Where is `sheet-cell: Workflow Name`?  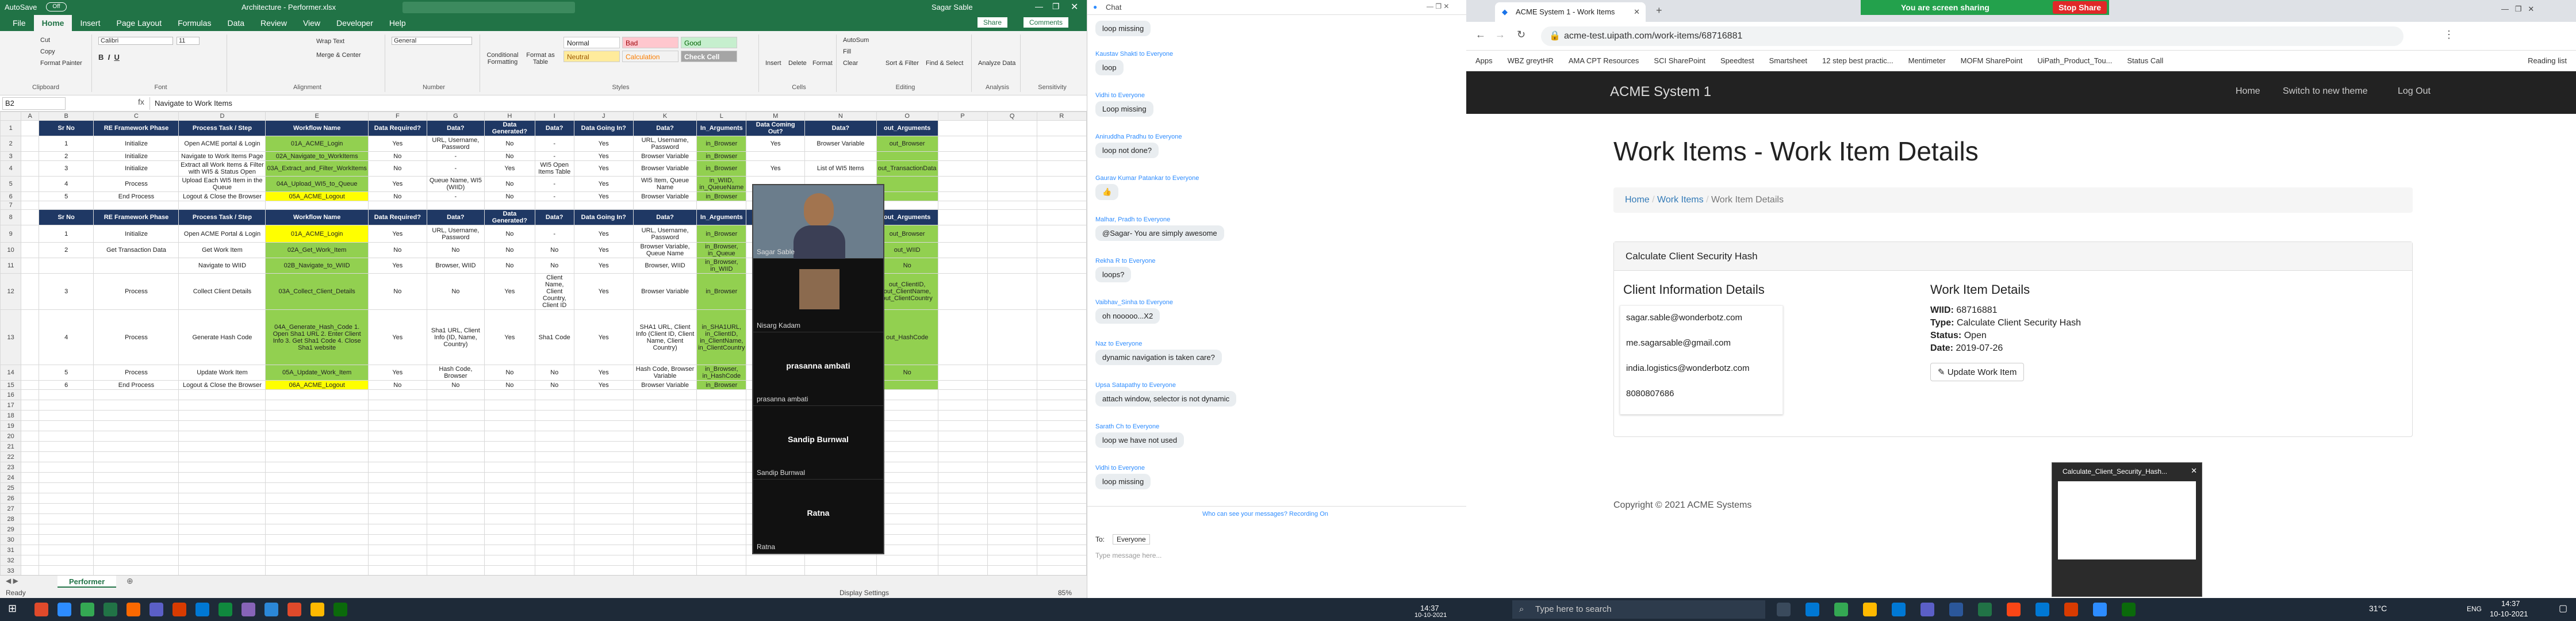 sheet-cell: Workflow Name is located at coordinates (317, 128).